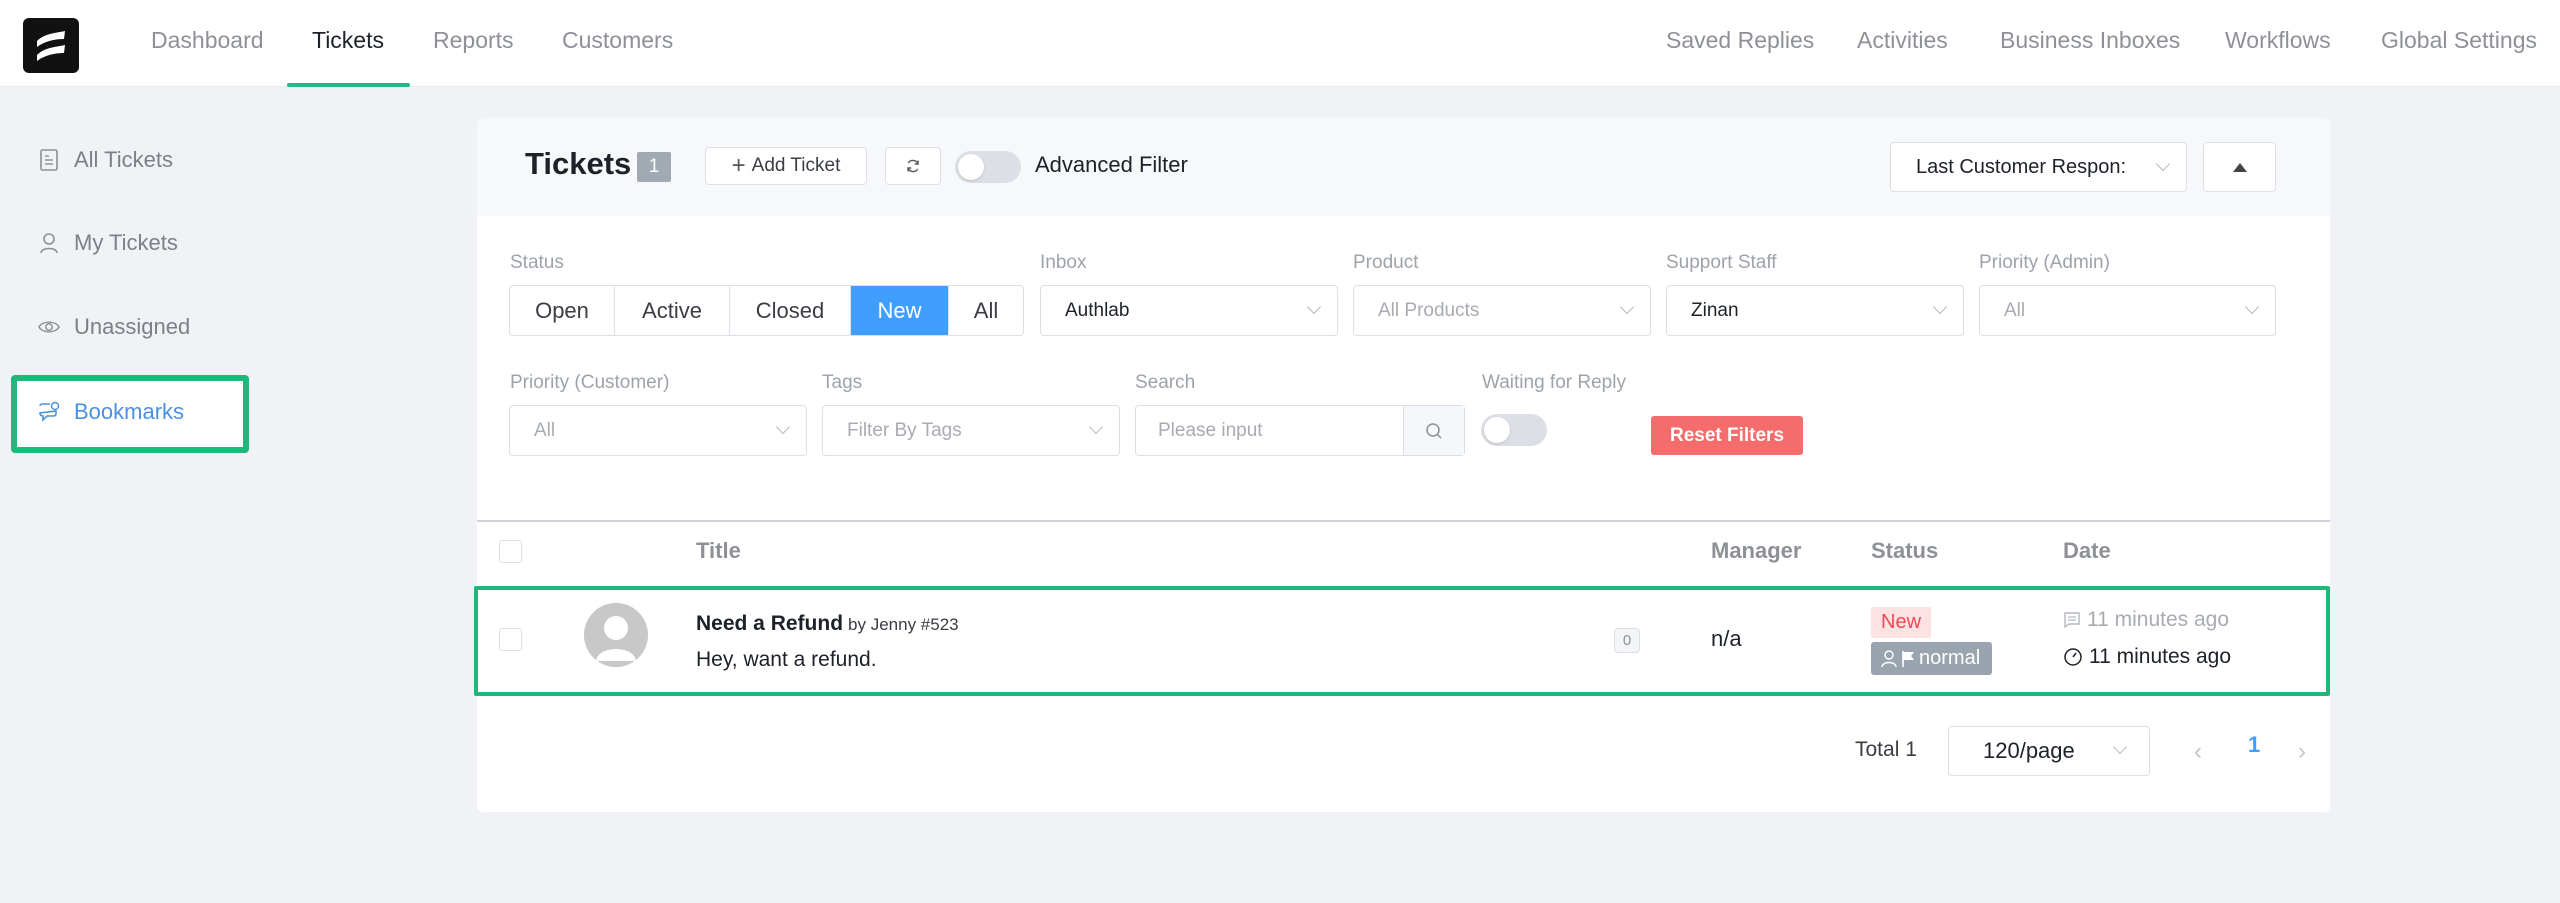  I want to click on page-1: 1, so click(2254, 745).